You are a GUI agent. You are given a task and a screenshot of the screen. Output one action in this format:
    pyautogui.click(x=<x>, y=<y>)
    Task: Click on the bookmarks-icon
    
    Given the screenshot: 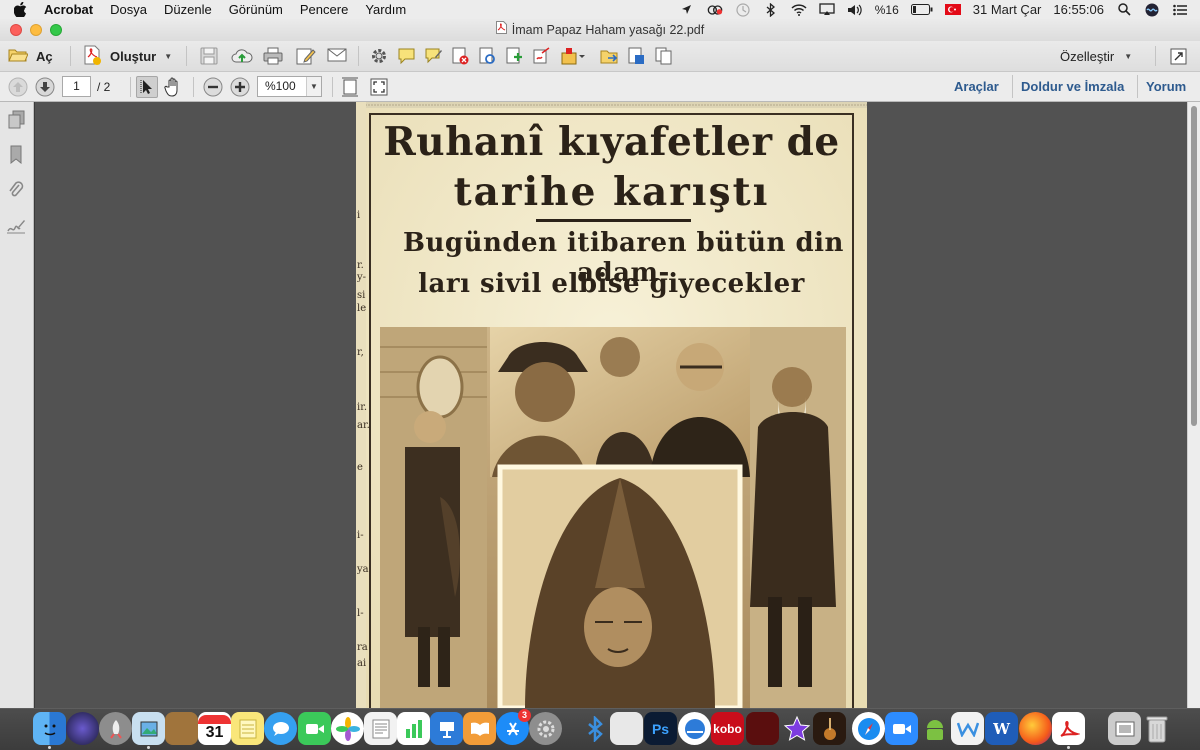 What is the action you would take?
    pyautogui.click(x=16, y=154)
    